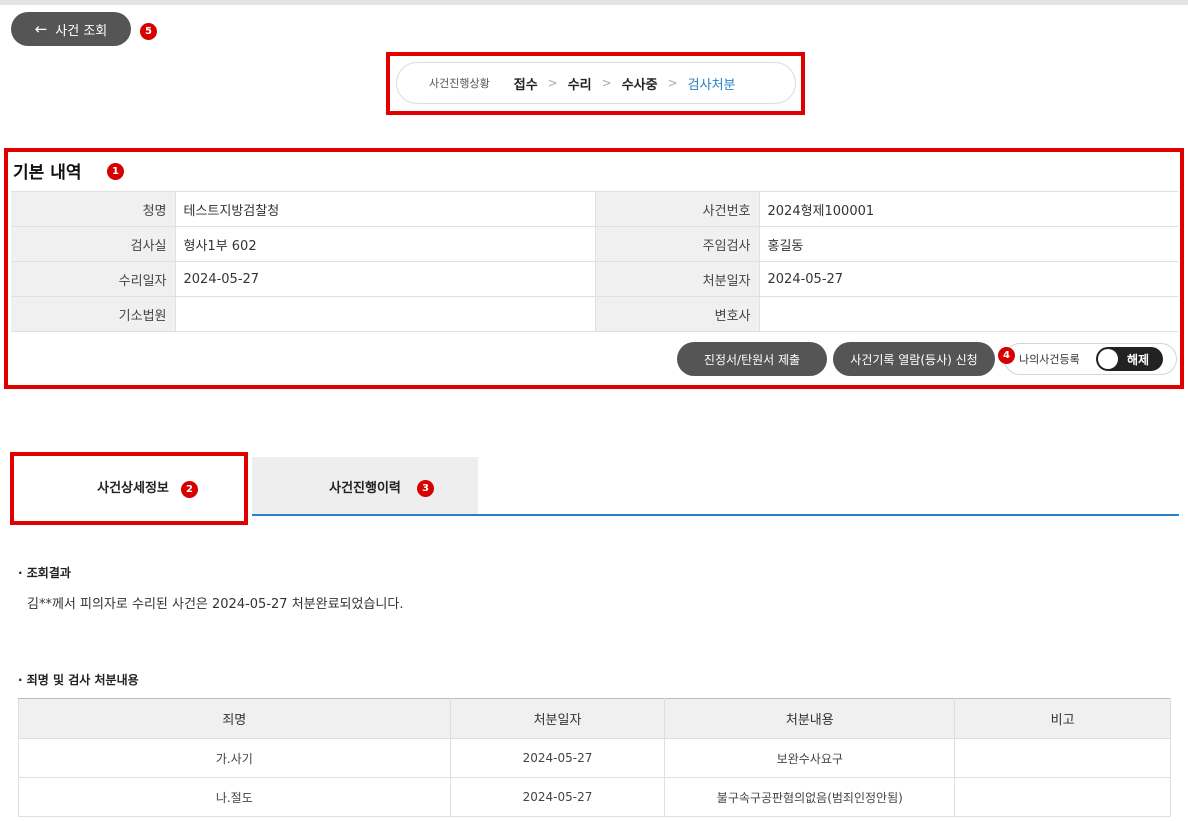  I want to click on back-to-case-search-button: ← 사건 조회, so click(71, 29).